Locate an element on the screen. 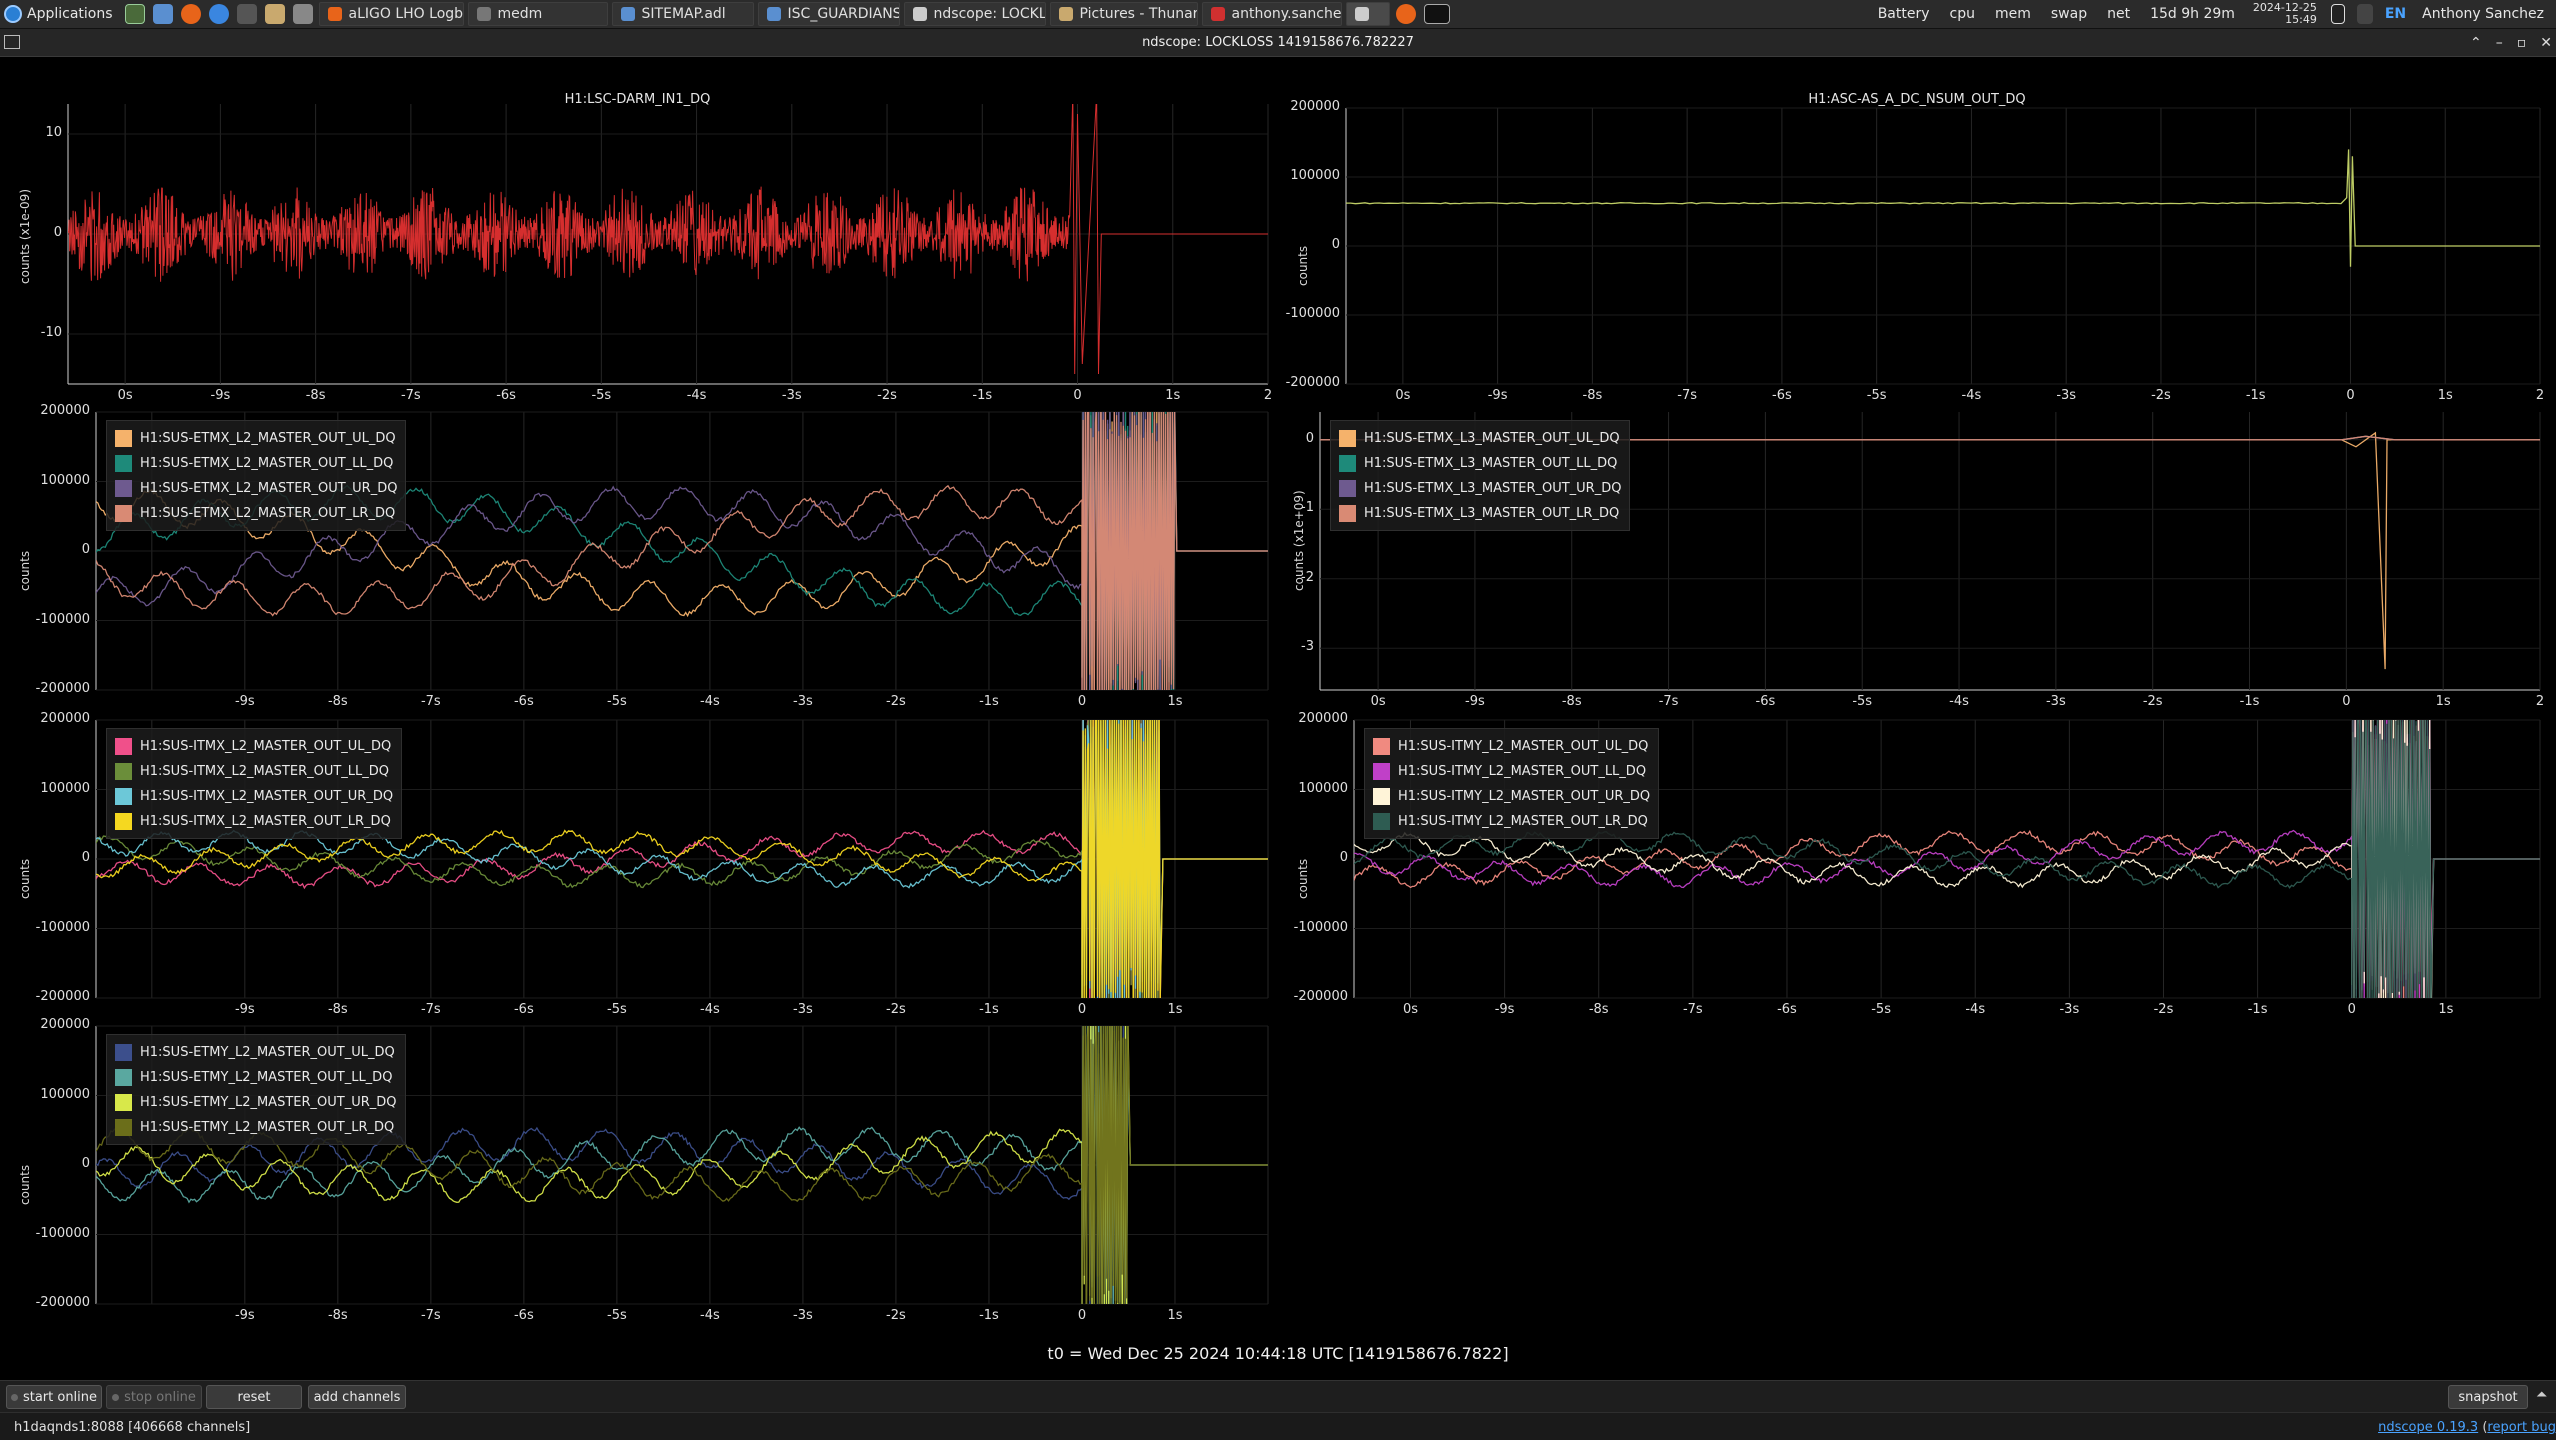 This screenshot has height=1440, width=2556. user-menu: Anthony Sanchez is located at coordinates (2483, 14).